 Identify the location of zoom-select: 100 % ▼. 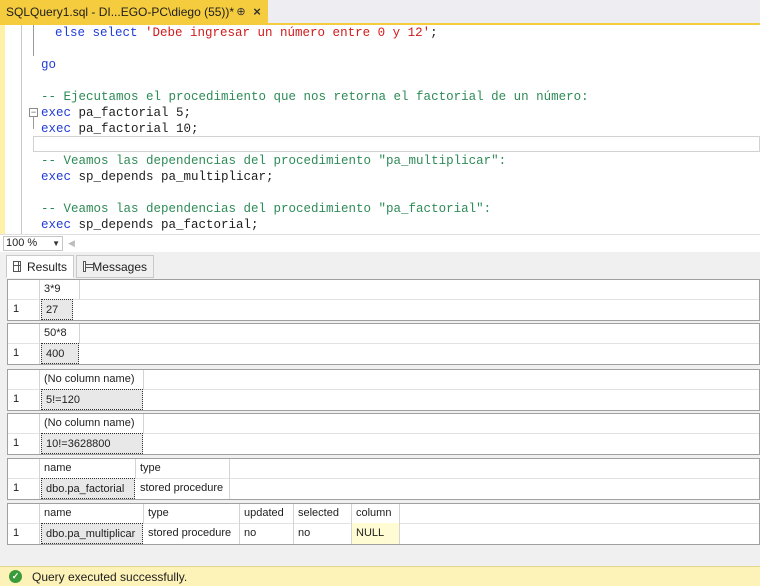
(33, 243).